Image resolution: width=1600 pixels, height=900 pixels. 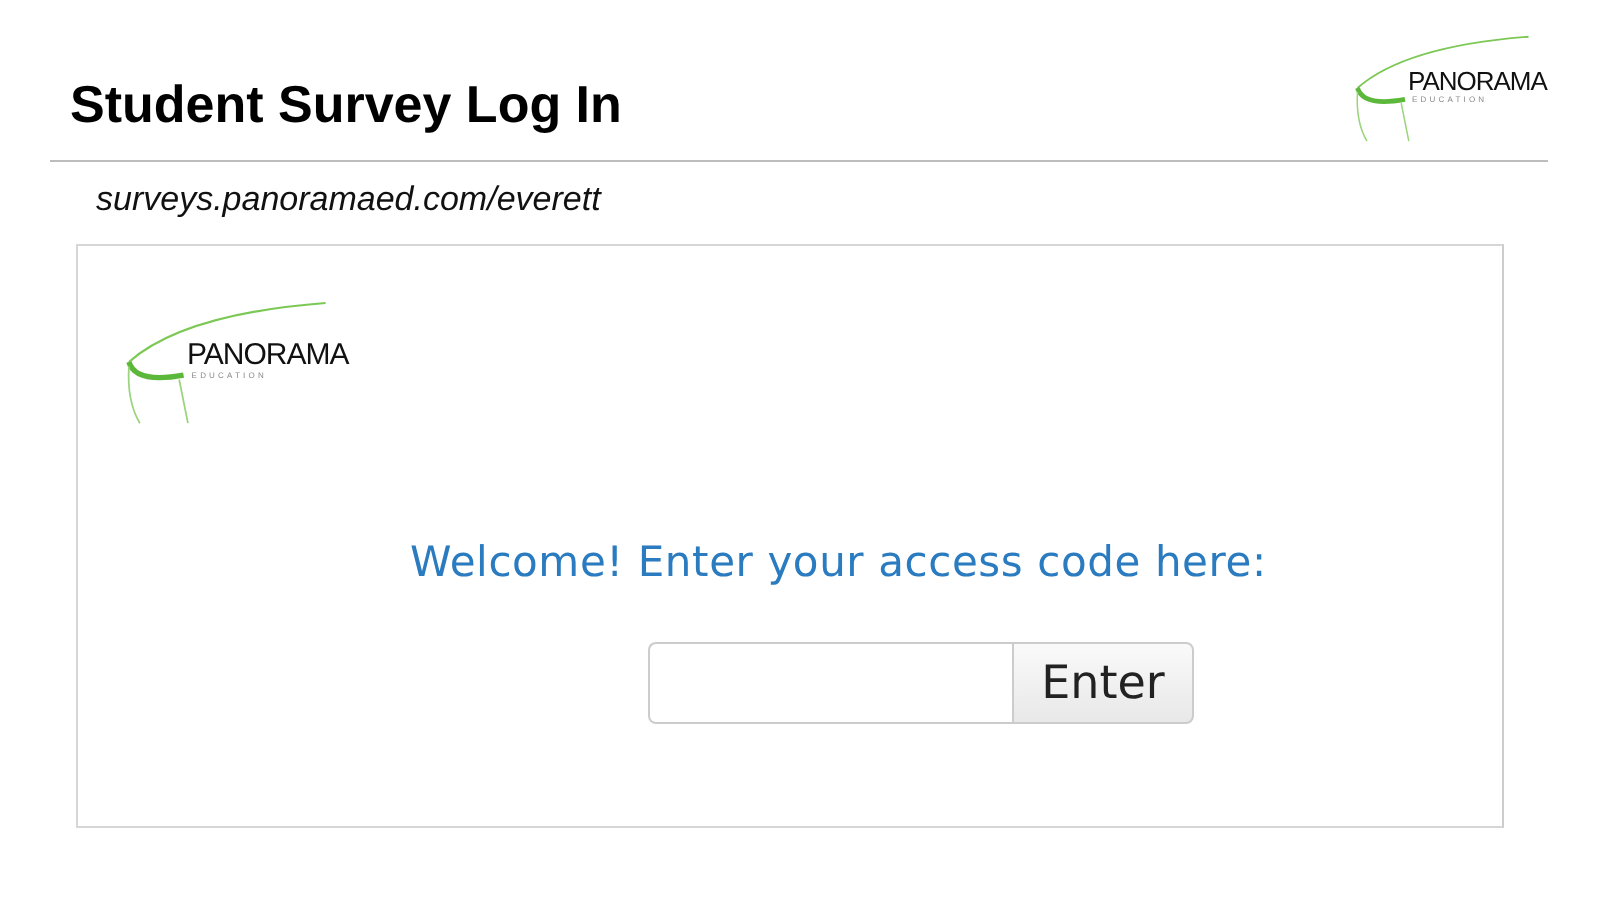 I want to click on page-title: Student Survey Log In, so click(x=346, y=105).